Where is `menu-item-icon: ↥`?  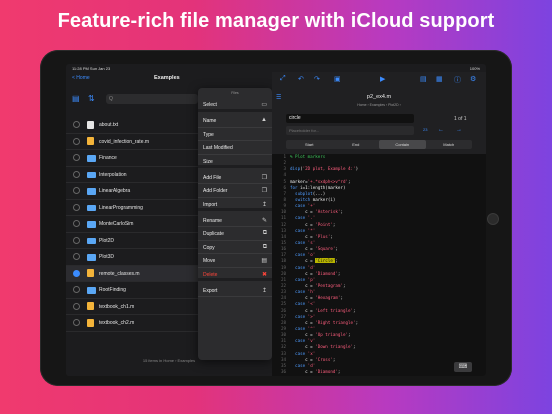 menu-item-icon: ↥ is located at coordinates (264, 290).